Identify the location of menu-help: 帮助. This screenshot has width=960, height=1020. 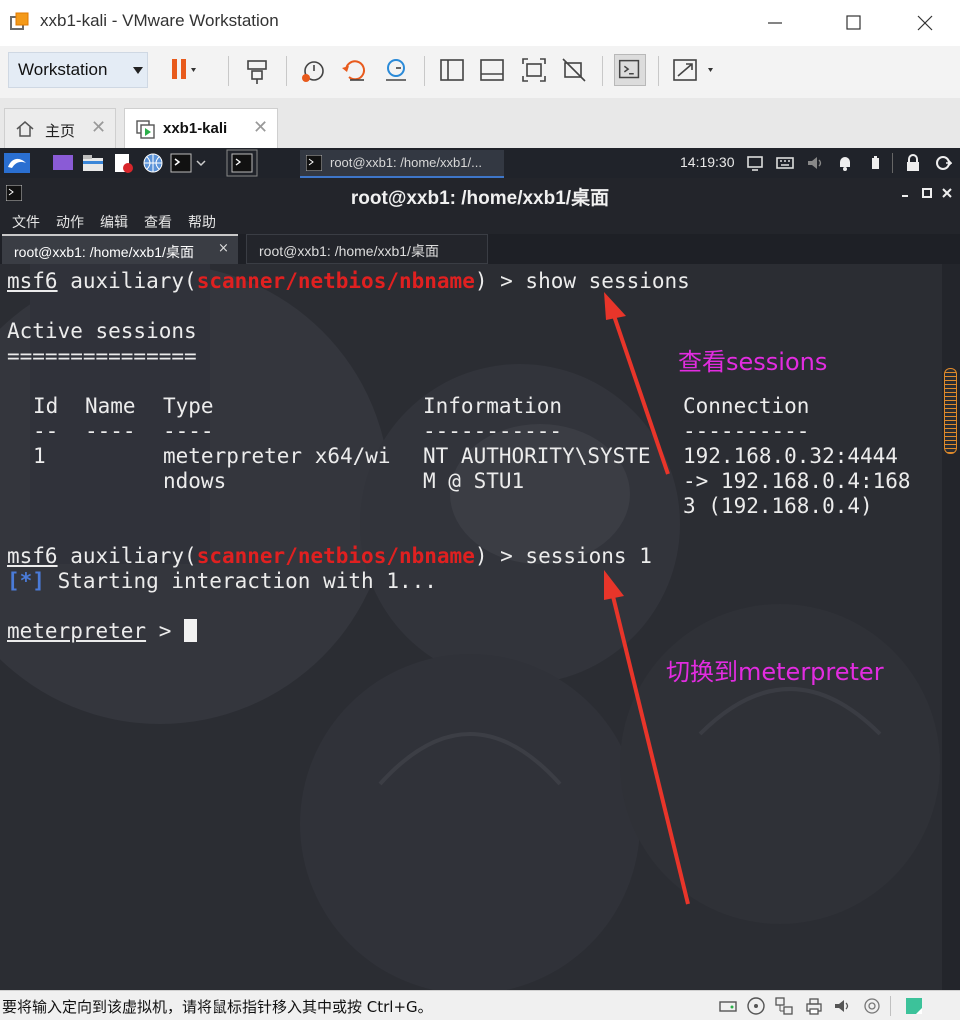
(202, 222).